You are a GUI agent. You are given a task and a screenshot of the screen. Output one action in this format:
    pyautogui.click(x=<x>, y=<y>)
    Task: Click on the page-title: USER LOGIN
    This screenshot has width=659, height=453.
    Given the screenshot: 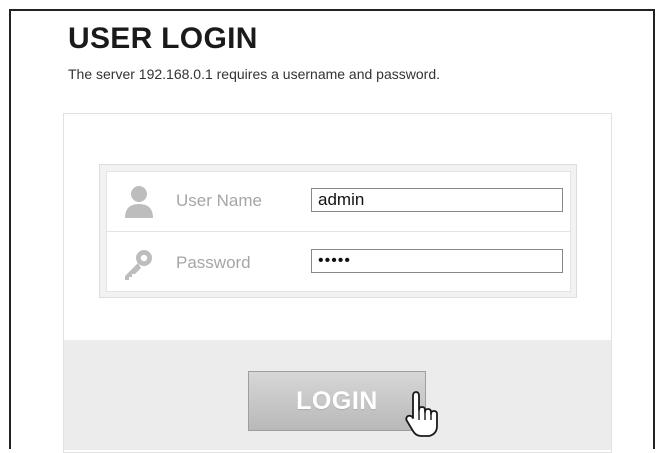 What is the action you would take?
    pyautogui.click(x=163, y=38)
    